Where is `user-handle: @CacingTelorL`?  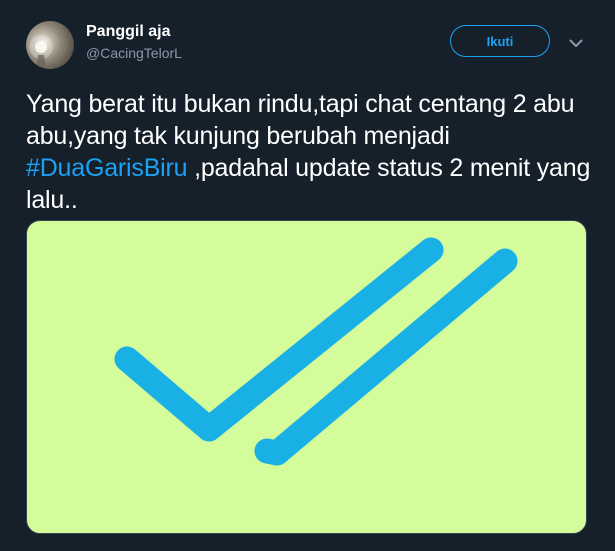 user-handle: @CacingTelorL is located at coordinates (134, 53).